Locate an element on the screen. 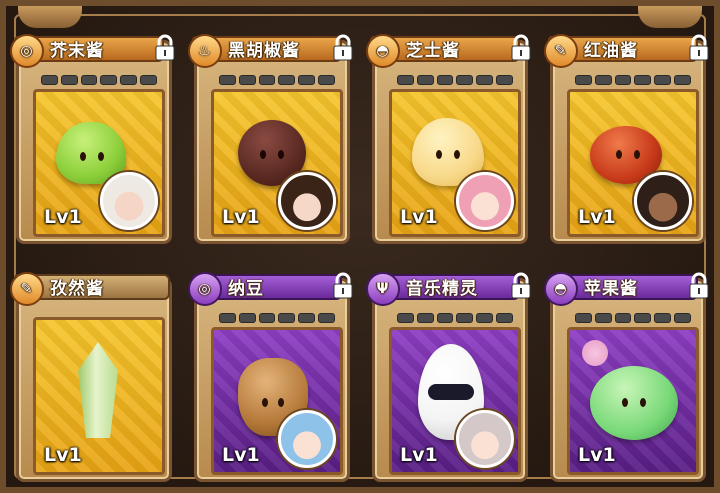  card-name: 苹果酱 is located at coordinates (611, 289).